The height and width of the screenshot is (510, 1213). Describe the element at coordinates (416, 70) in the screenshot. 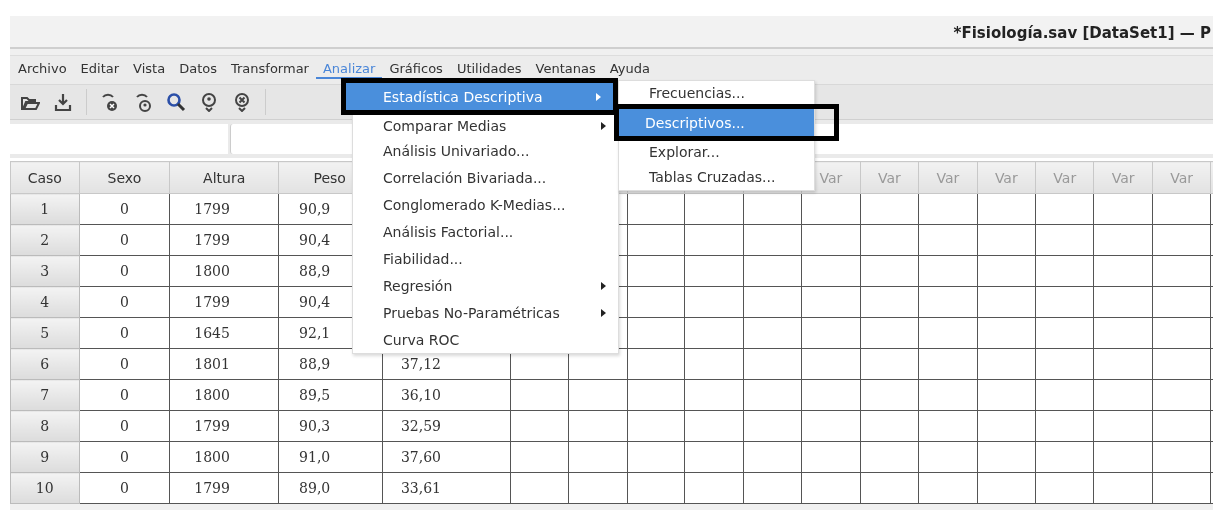

I see `menu-item: Gráficos` at that location.